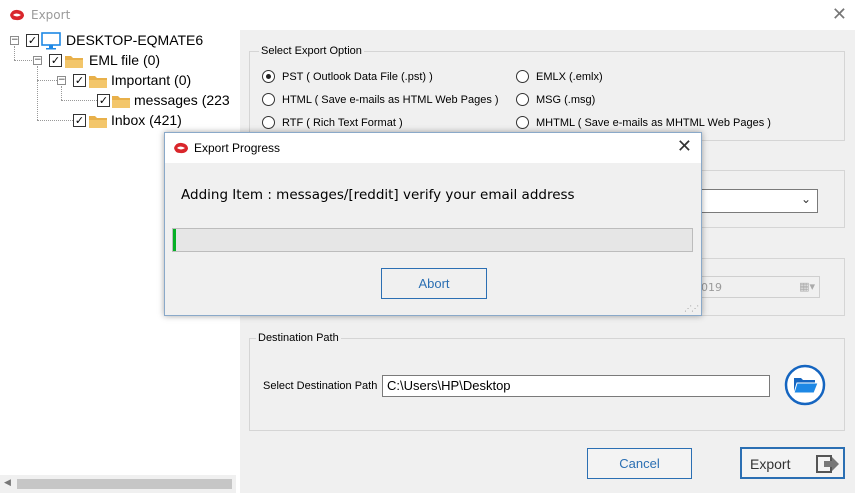  Describe the element at coordinates (103, 100) in the screenshot. I see `tree-checkbox-messages: ✓` at that location.